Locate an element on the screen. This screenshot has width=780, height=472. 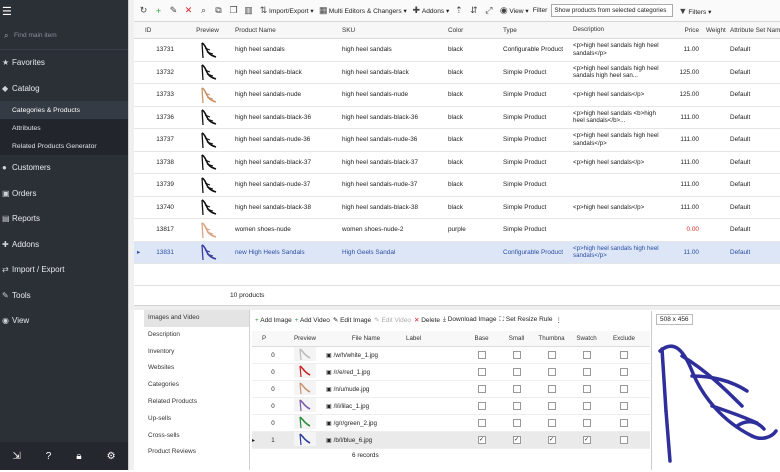
tab-images-and-video: Images and Video is located at coordinates (196, 318).